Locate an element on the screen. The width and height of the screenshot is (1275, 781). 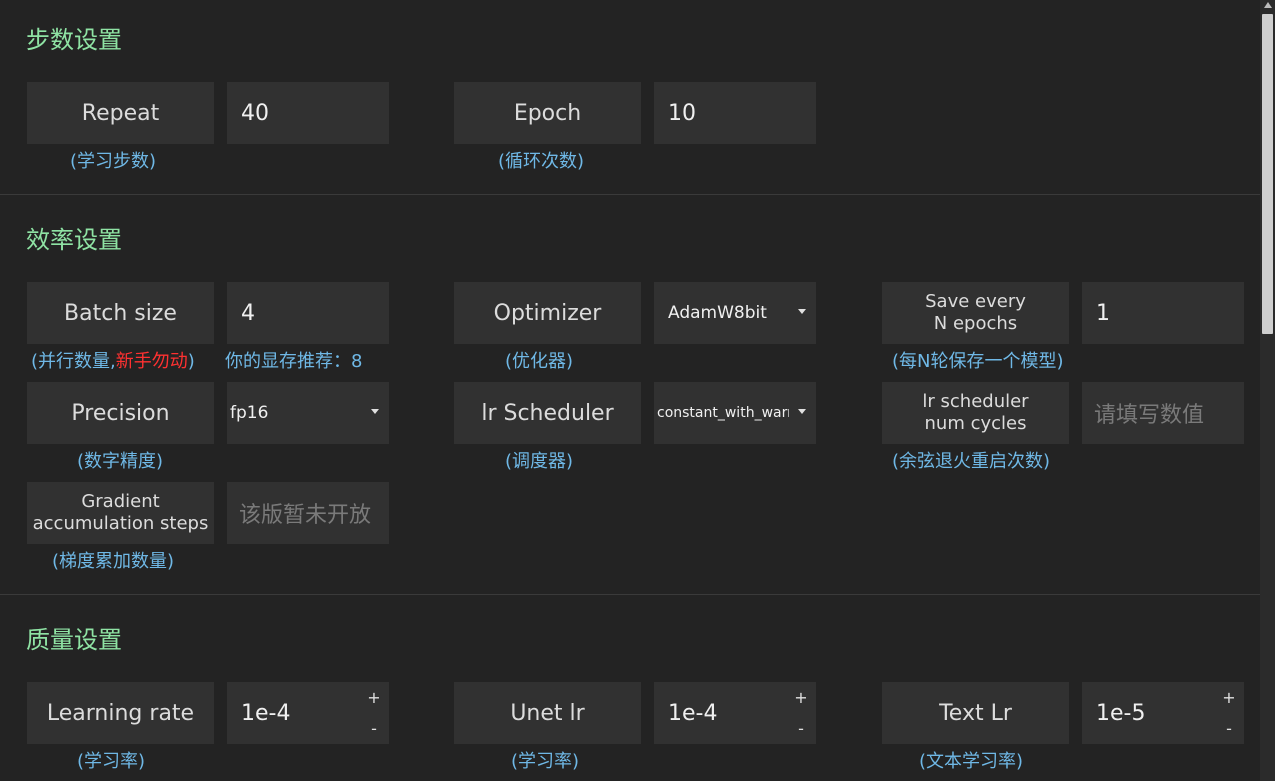
scrollbar is located at coordinates (1267, 390).